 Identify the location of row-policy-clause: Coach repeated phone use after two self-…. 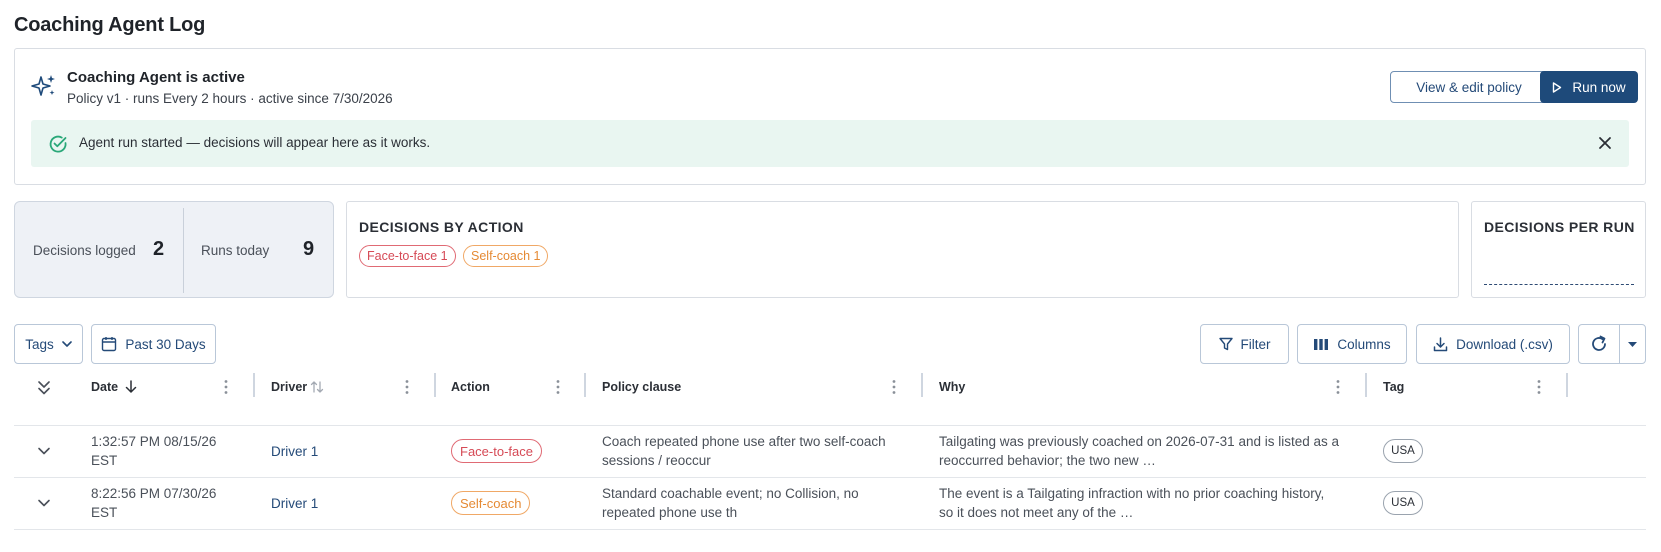
(744, 451).